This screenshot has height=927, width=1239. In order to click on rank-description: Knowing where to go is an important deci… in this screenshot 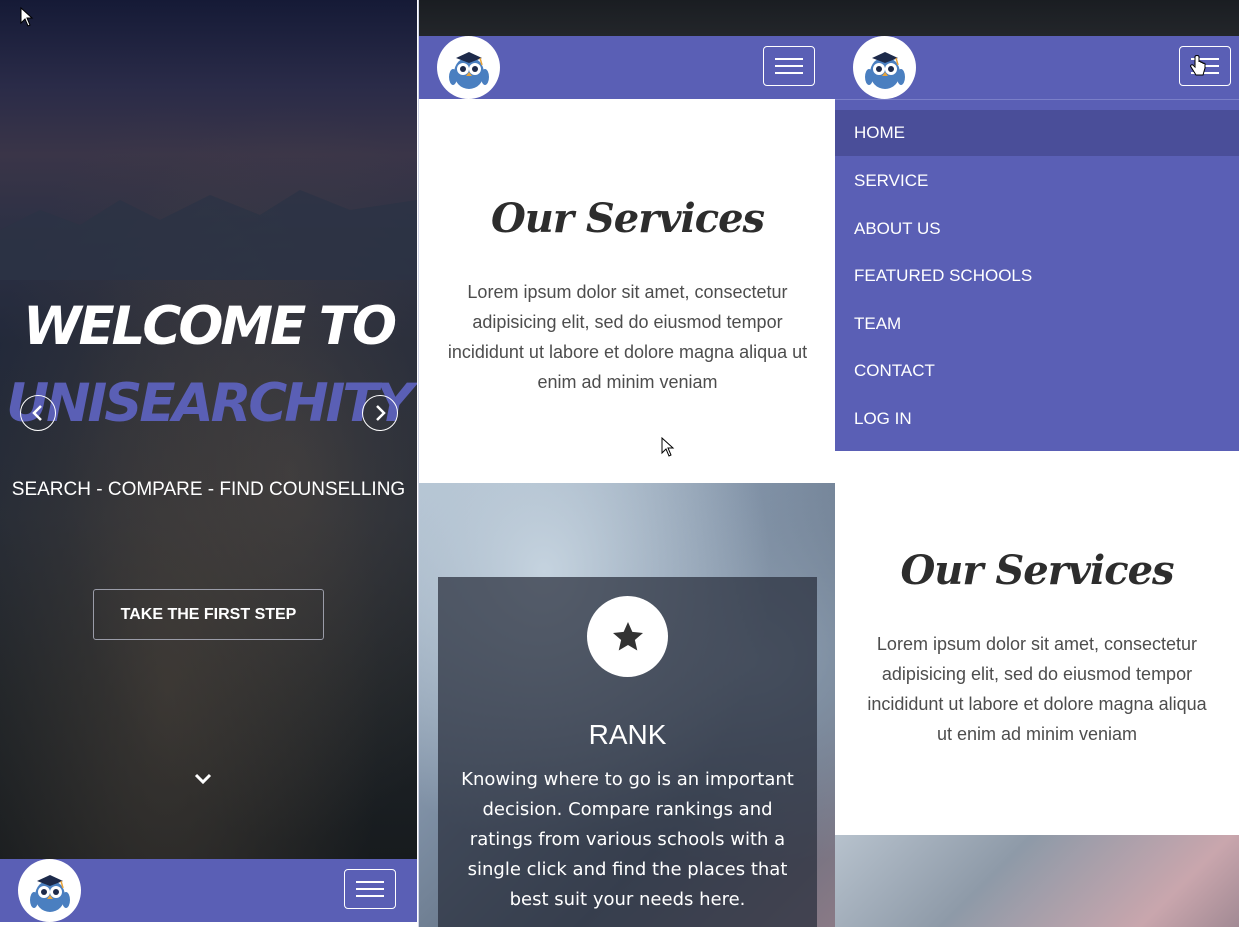, I will do `click(627, 839)`.